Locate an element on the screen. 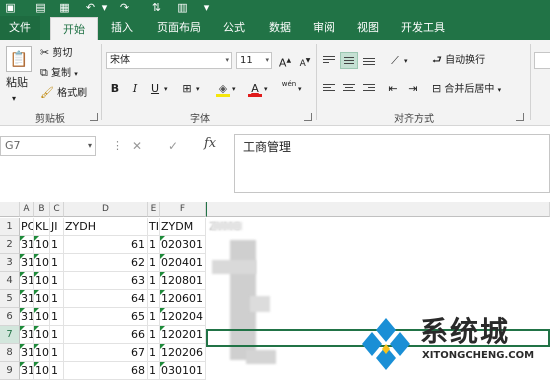 This screenshot has width=550, height=380. number-format-select is located at coordinates (542, 60).